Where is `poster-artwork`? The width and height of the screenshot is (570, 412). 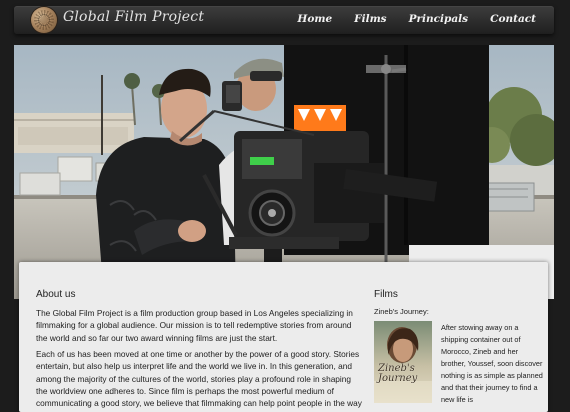 poster-artwork is located at coordinates (403, 365).